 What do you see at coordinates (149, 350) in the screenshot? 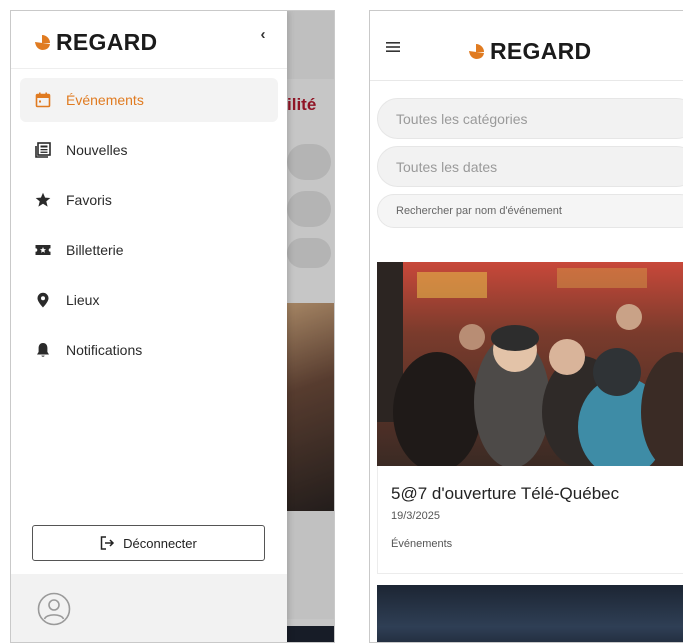
I see `menu-item-notifications: Notifications` at bounding box center [149, 350].